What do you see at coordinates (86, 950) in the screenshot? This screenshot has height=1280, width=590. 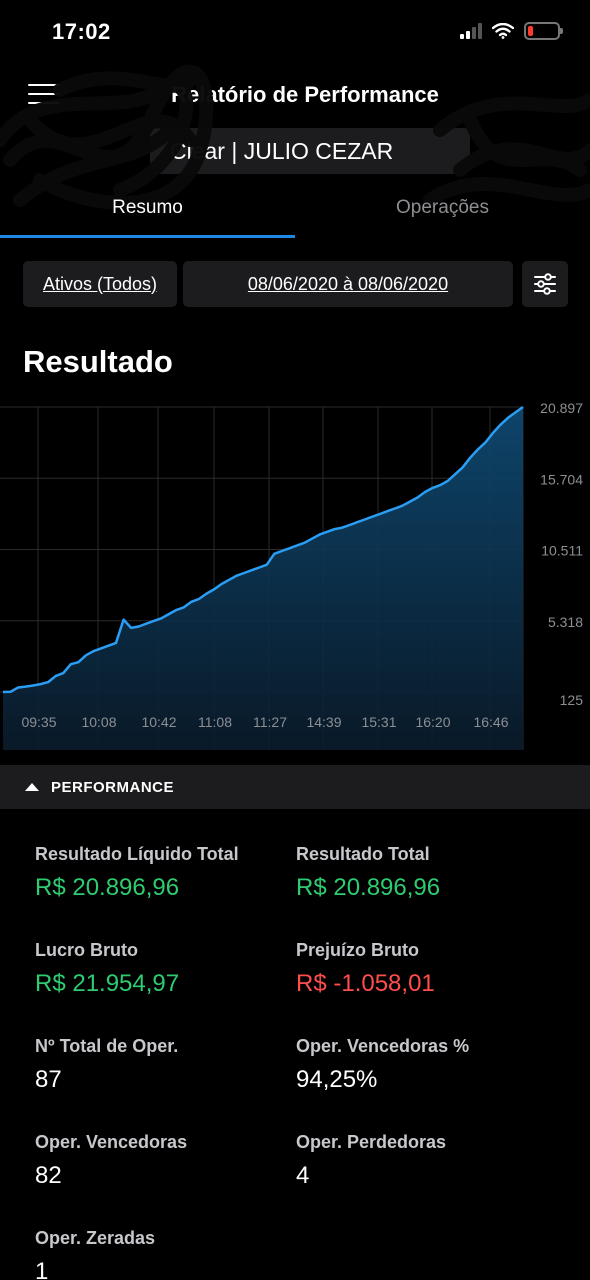 I see `metric-label: Lucro Bruto` at bounding box center [86, 950].